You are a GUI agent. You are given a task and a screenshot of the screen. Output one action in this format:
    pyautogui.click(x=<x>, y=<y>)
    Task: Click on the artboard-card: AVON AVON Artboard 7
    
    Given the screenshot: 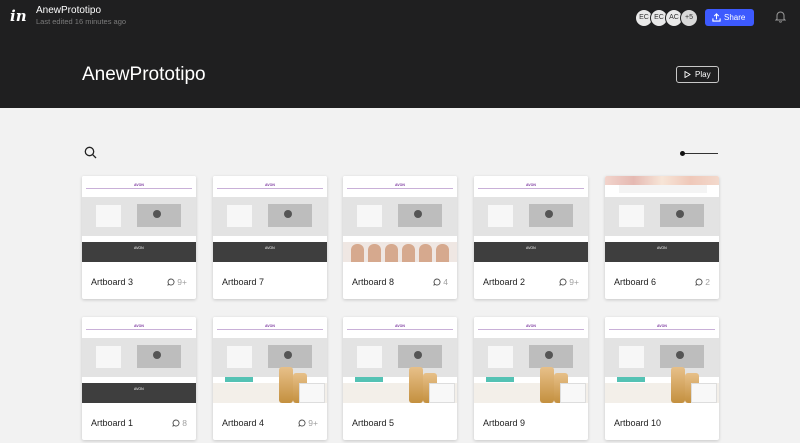 What is the action you would take?
    pyautogui.click(x=270, y=237)
    